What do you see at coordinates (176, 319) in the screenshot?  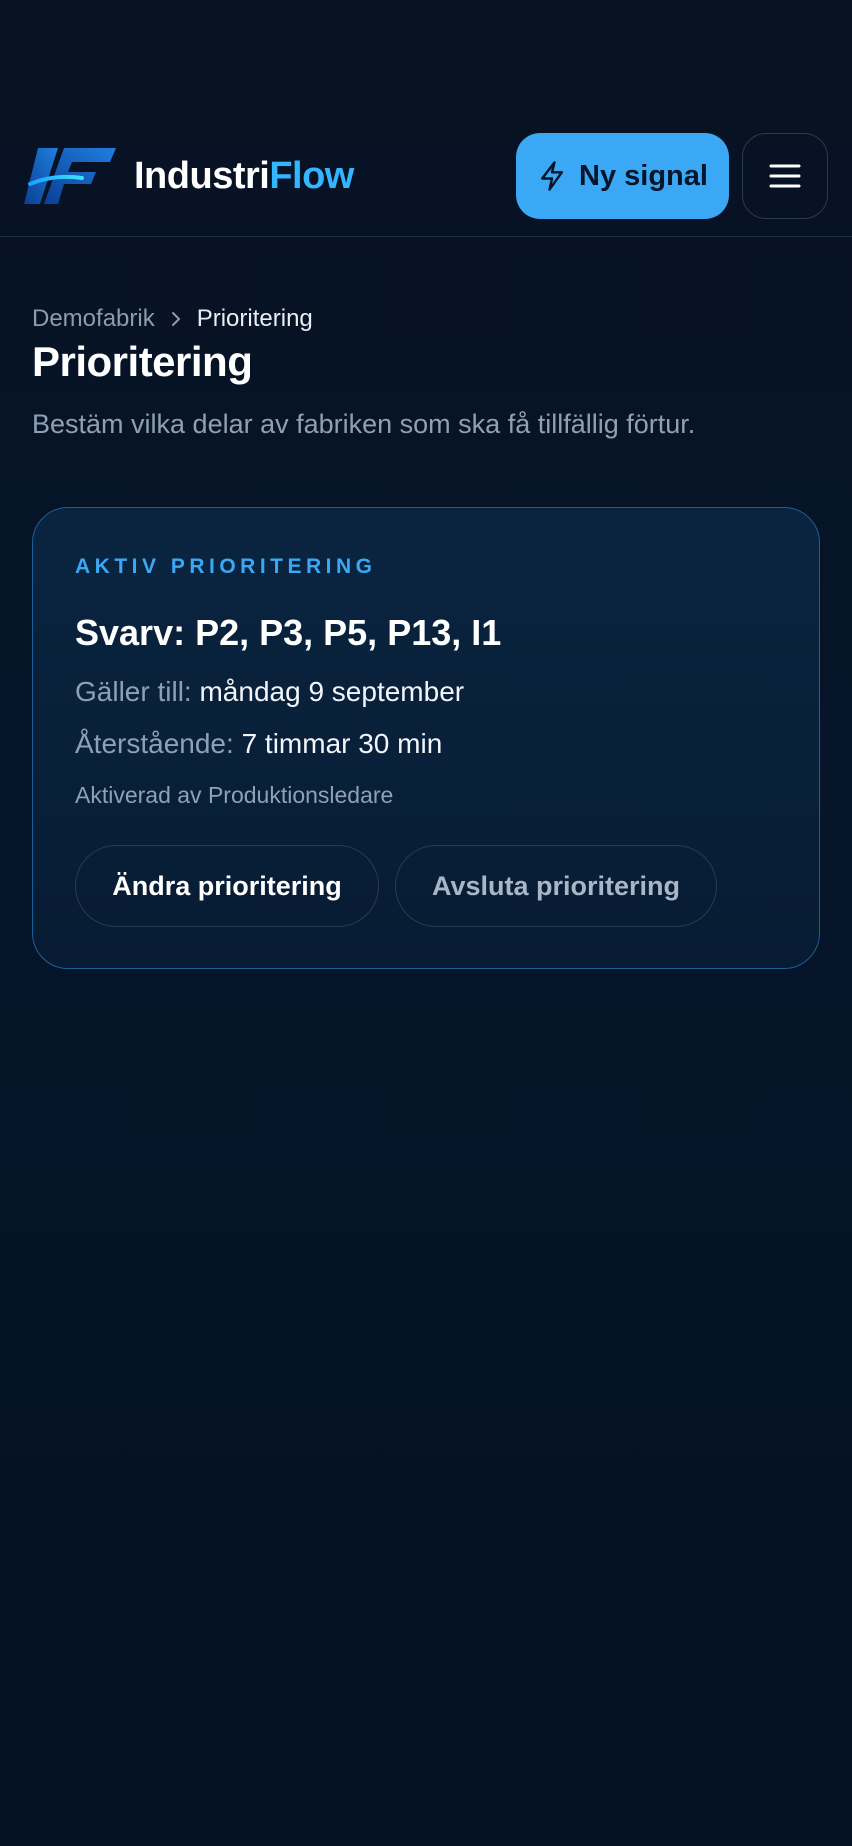 I see `chevron-right-icon` at bounding box center [176, 319].